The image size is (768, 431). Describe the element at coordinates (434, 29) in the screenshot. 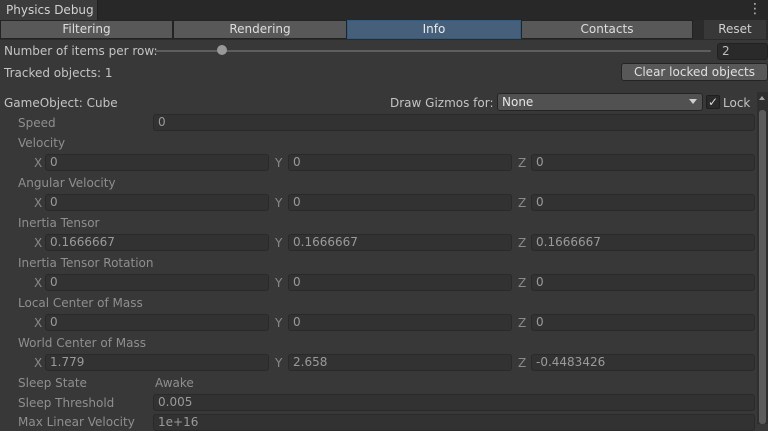

I see `tab-info: Info` at that location.